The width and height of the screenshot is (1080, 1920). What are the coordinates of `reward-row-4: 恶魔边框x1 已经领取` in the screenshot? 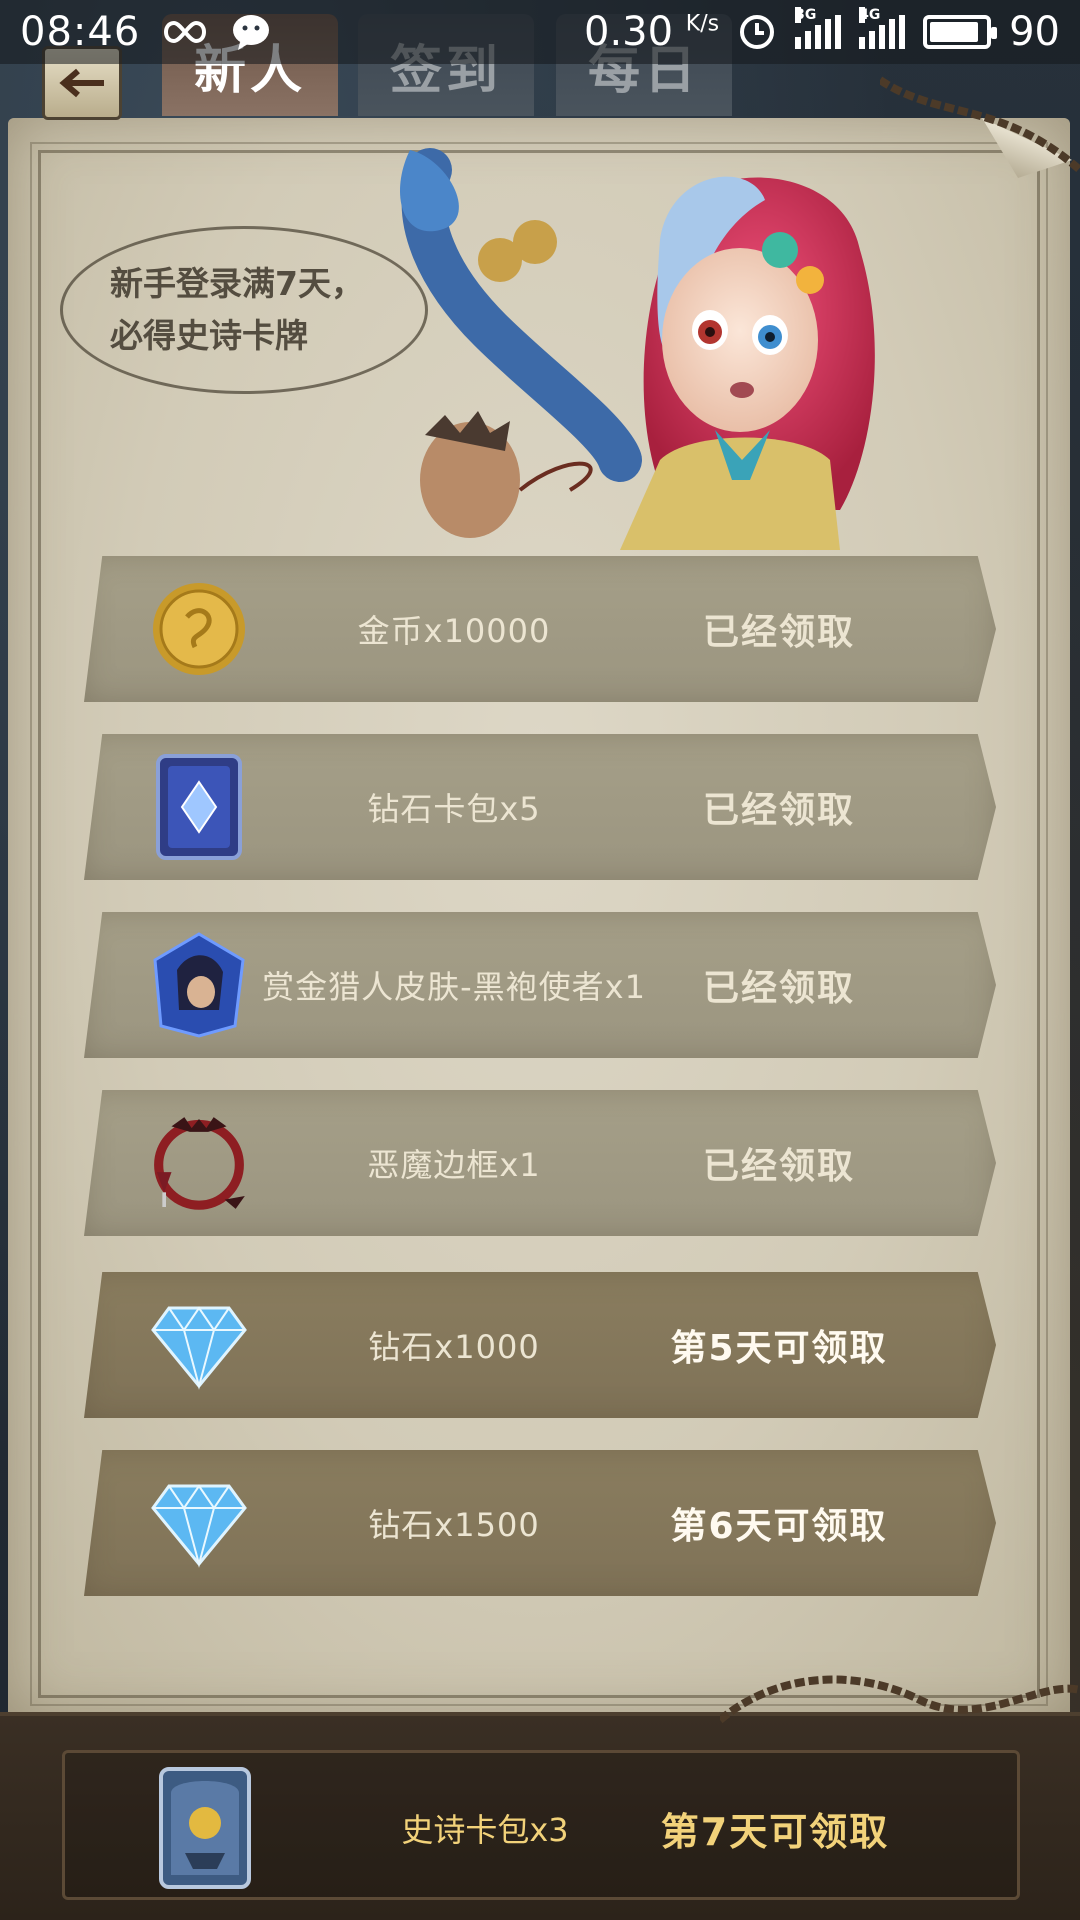 It's located at (540, 1163).